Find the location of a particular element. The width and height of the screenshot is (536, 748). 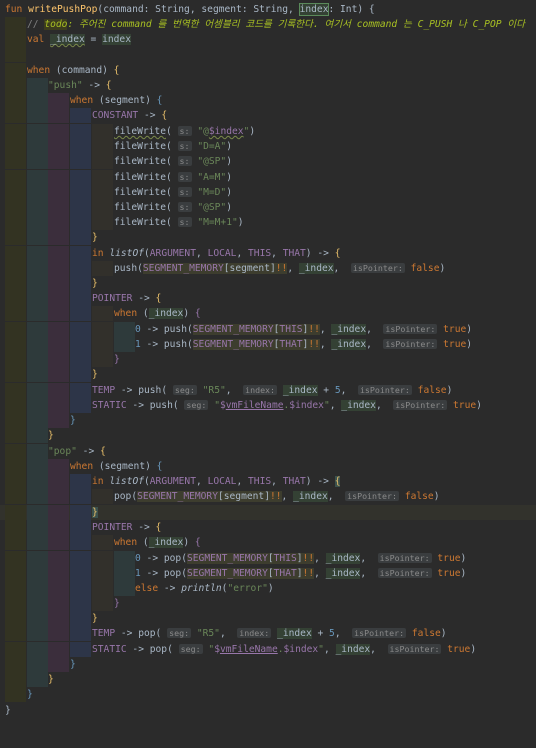

code-line-12: fileWrite( s: "A=M") is located at coordinates (268, 177).